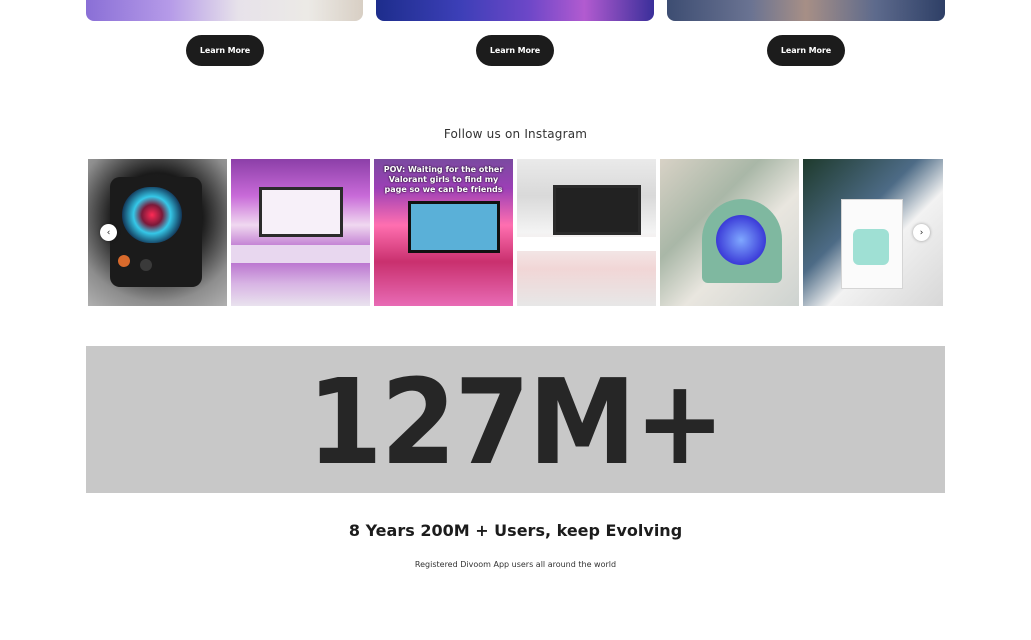 This screenshot has height=640, width=1031. What do you see at coordinates (225, 50) in the screenshot?
I see `learn-more-button-1: Learn More` at bounding box center [225, 50].